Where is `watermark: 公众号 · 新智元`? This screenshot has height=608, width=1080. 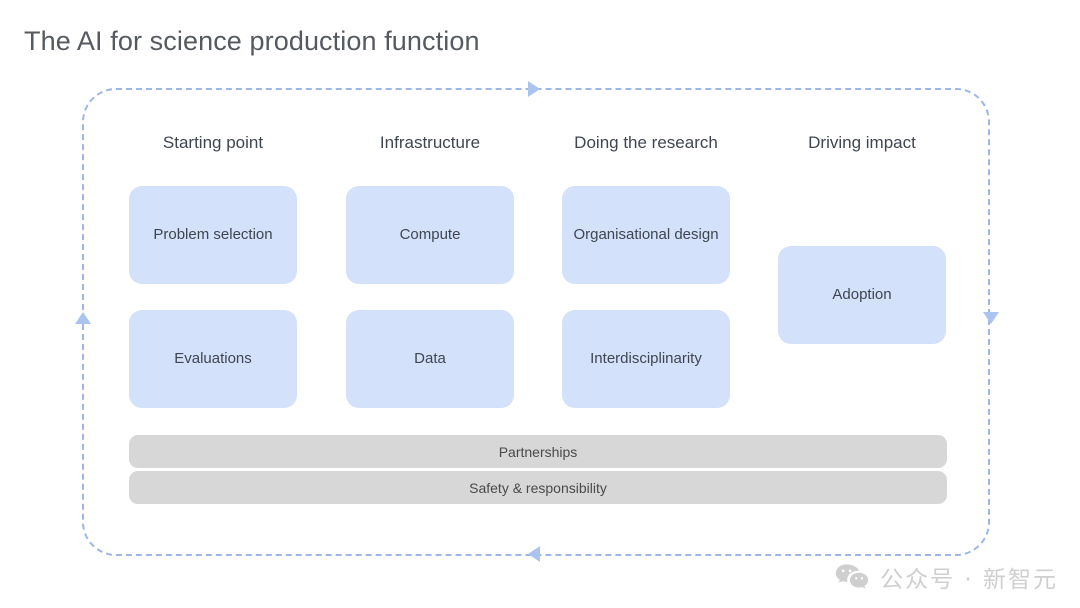
watermark: 公众号 · 新智元 is located at coordinates (946, 577).